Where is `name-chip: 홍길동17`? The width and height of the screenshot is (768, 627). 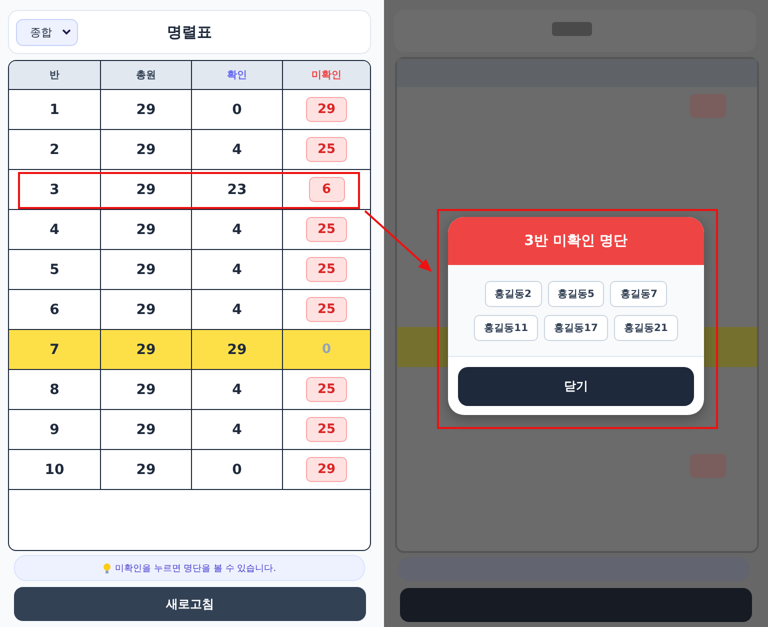
name-chip: 홍길동17 is located at coordinates (576, 328).